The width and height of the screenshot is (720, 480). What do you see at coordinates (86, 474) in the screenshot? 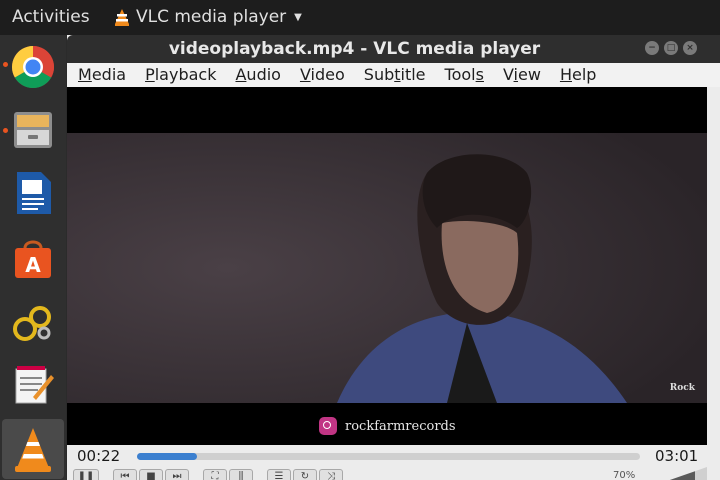
I see `pause-button: ❚❚` at bounding box center [86, 474].